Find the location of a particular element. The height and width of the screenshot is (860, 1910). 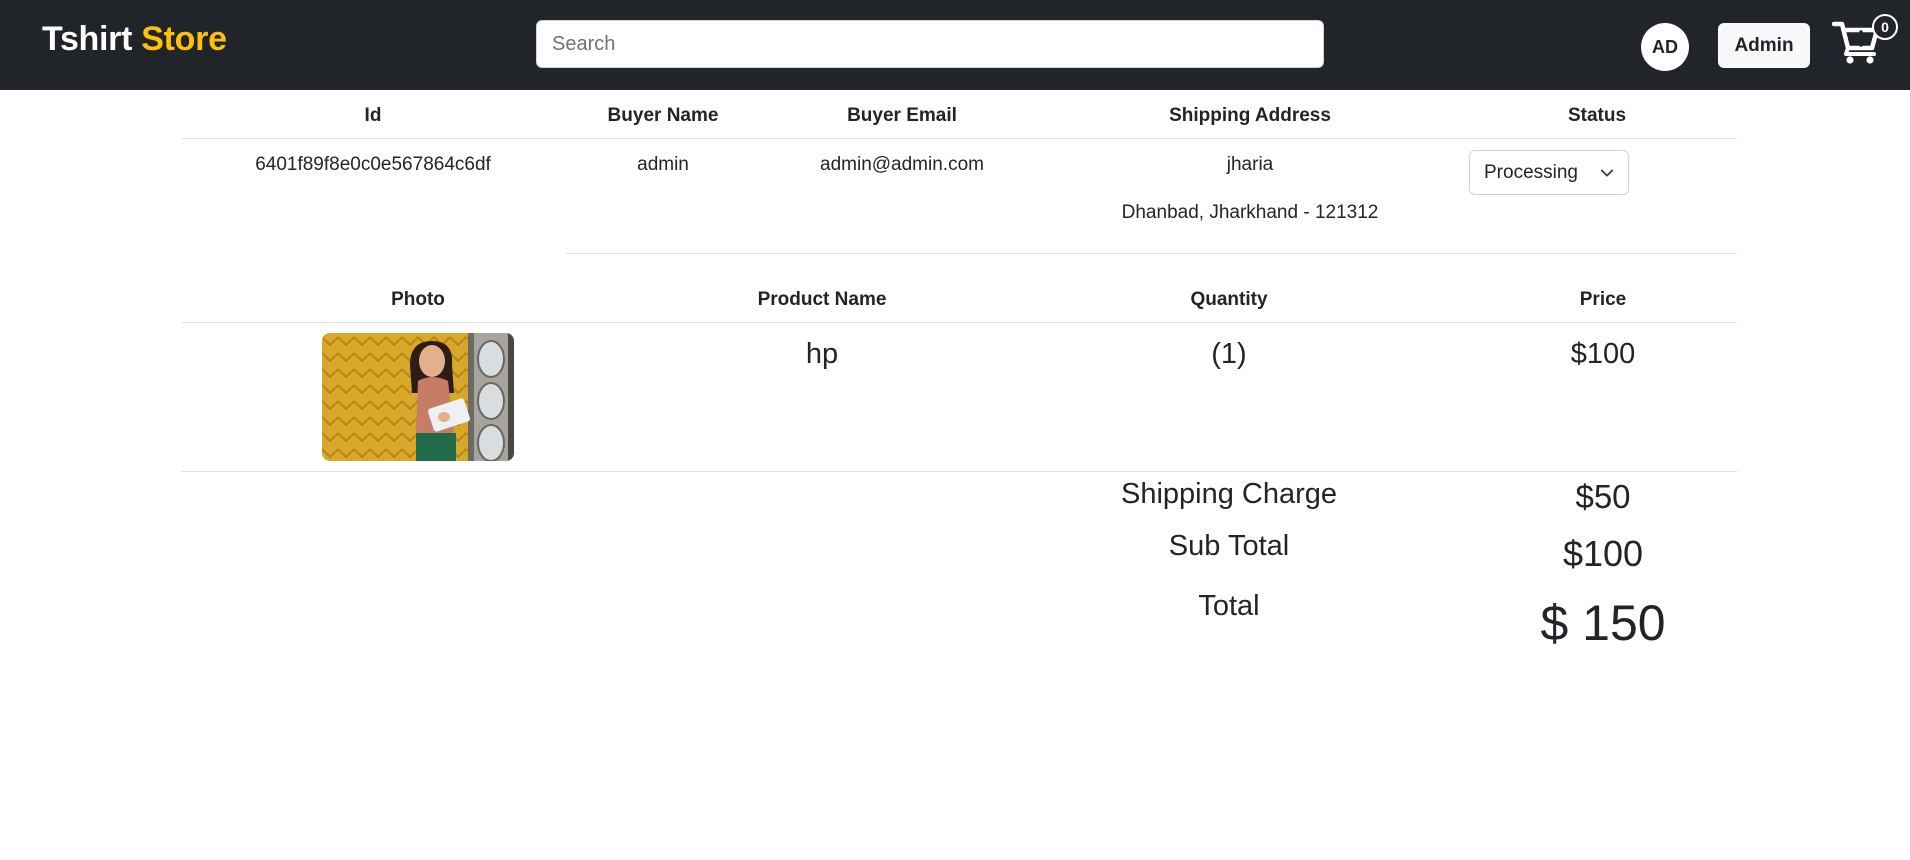

address-line-1: jharia is located at coordinates (1250, 164).